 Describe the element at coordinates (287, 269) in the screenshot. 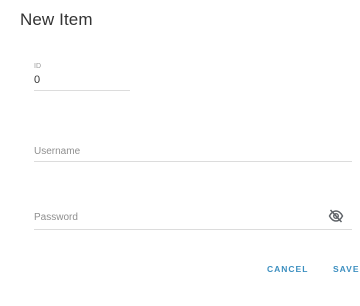

I see `cancel-button: CANCEL` at that location.